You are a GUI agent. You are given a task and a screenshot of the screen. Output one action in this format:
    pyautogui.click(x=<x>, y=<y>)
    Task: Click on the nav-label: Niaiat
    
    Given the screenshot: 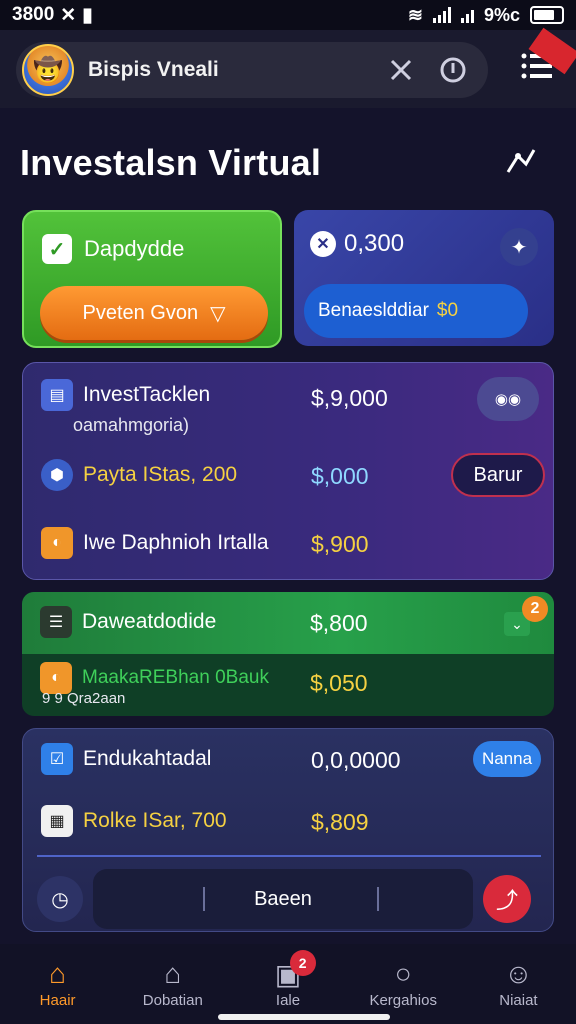 What is the action you would take?
    pyautogui.click(x=518, y=1000)
    